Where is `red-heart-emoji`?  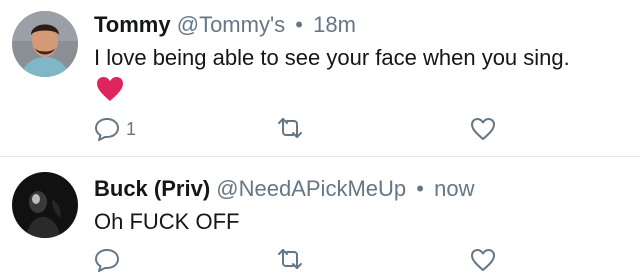 red-heart-emoji is located at coordinates (110, 89).